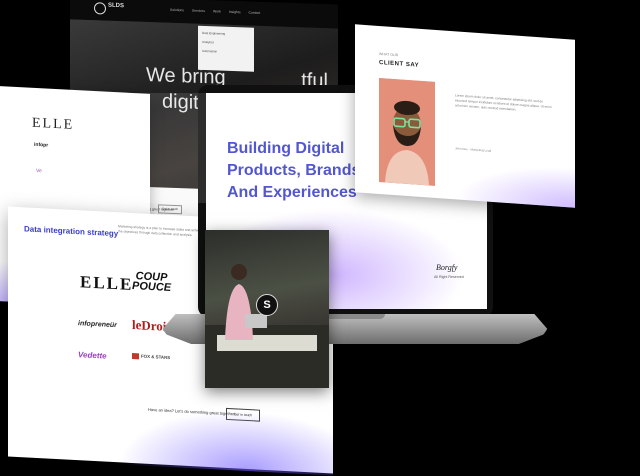 The width and height of the screenshot is (640, 476). Describe the element at coordinates (231, 148) in the screenshot. I see `glass-overlay` at that location.